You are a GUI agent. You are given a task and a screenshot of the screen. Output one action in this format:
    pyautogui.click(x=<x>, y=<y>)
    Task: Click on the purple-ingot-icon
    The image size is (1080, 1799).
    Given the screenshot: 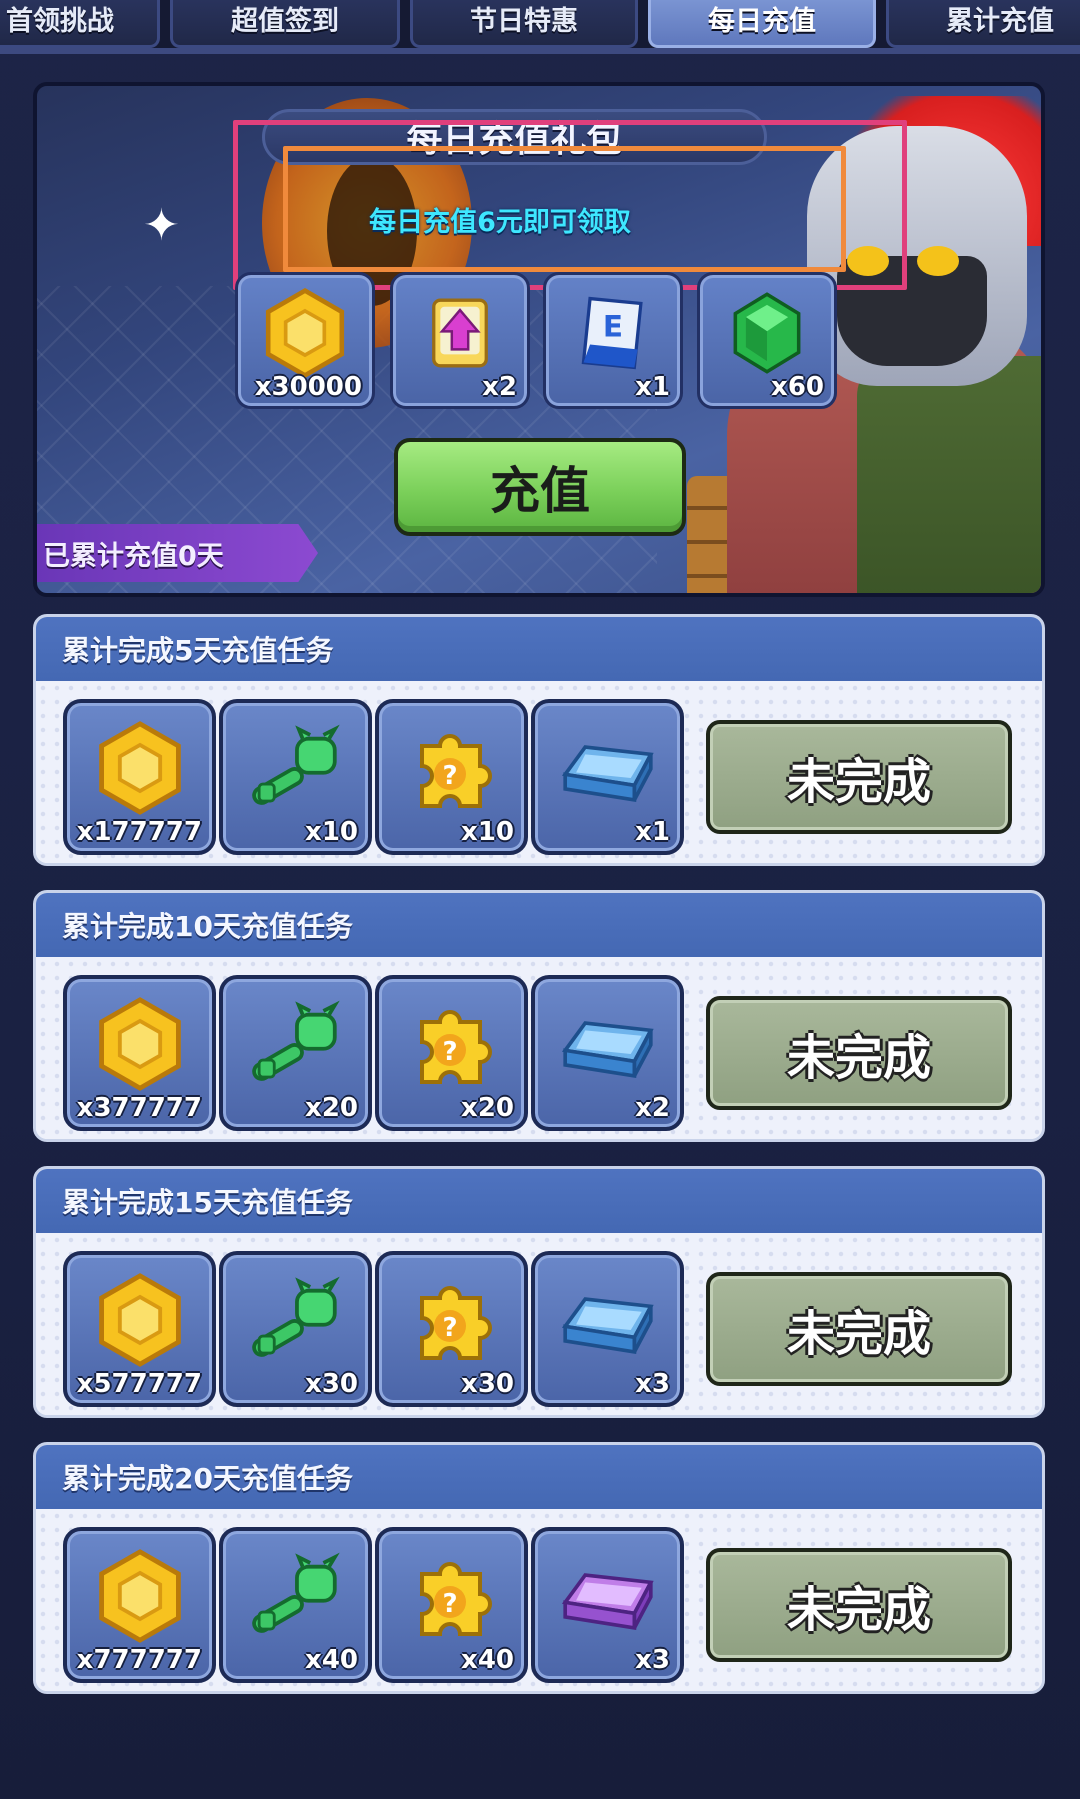 What is the action you would take?
    pyautogui.click(x=607, y=1602)
    